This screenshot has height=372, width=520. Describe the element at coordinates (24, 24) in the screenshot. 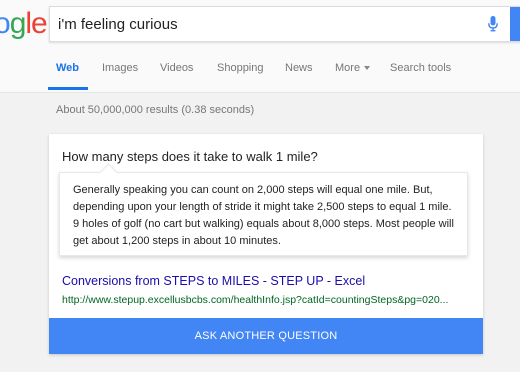

I see `google-logo: ogle` at that location.